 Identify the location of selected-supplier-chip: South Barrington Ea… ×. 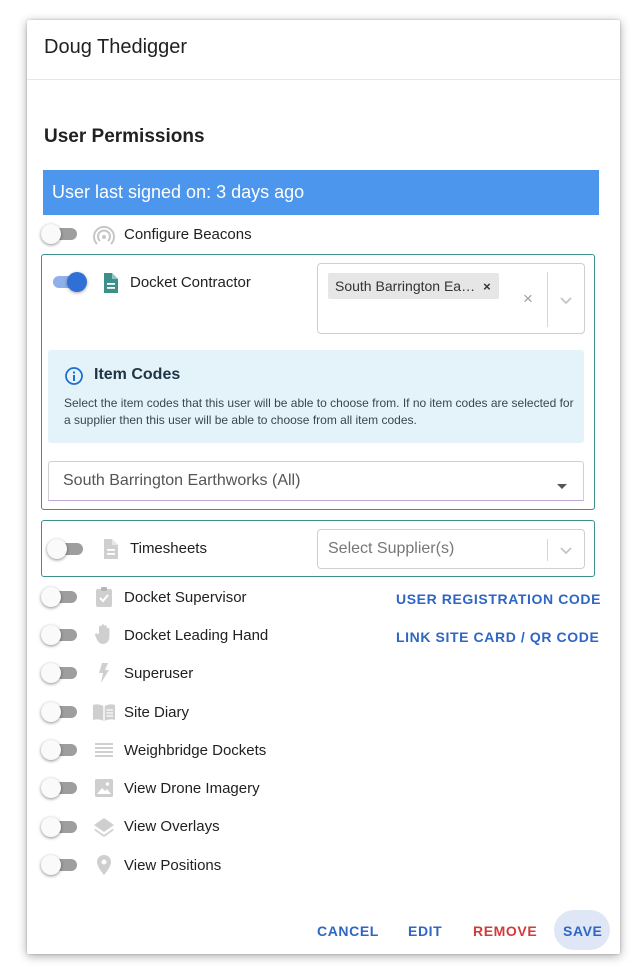
(413, 286).